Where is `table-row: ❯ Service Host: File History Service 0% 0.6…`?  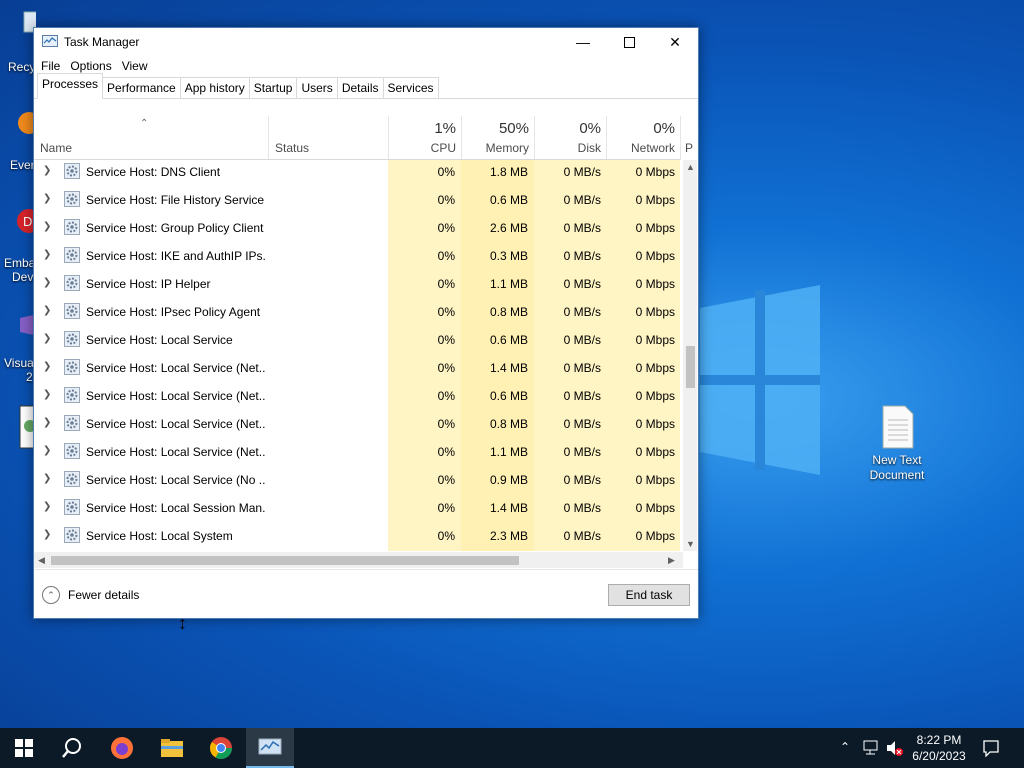
table-row: ❯ Service Host: File History Service 0% 0.6… is located at coordinates (357, 201).